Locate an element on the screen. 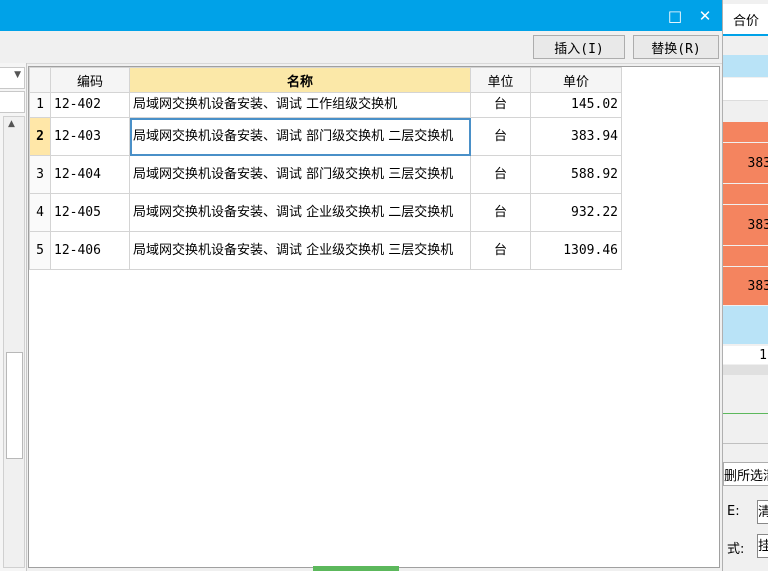 This screenshot has height=571, width=768. table-row: 1 12-402 局域网交换机设备安装、调试 工作组级交换机 台 145.02 is located at coordinates (325, 105).